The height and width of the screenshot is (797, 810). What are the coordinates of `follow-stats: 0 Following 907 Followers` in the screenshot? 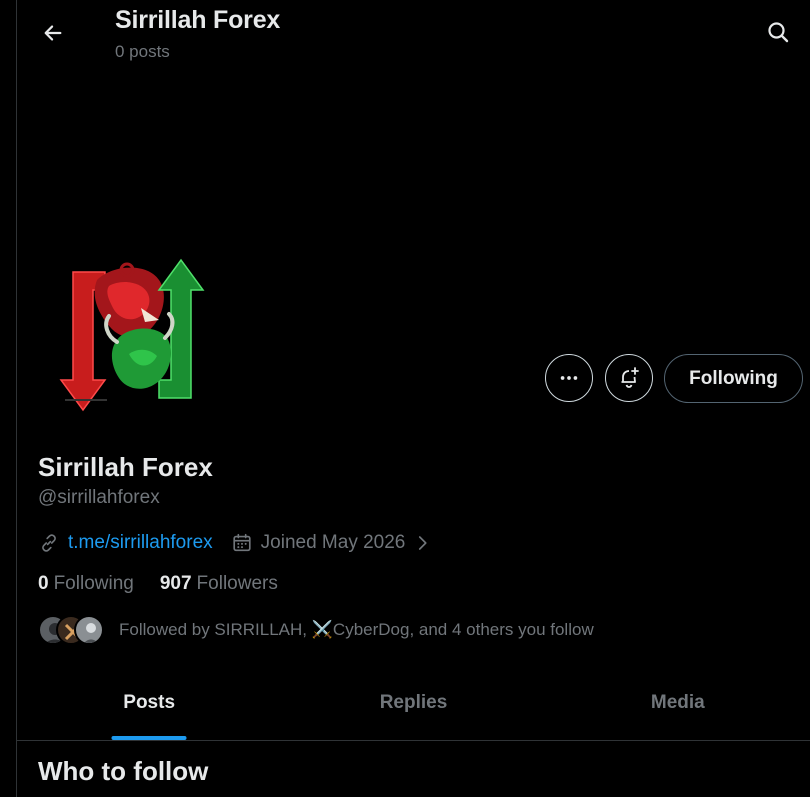 It's located at (158, 584).